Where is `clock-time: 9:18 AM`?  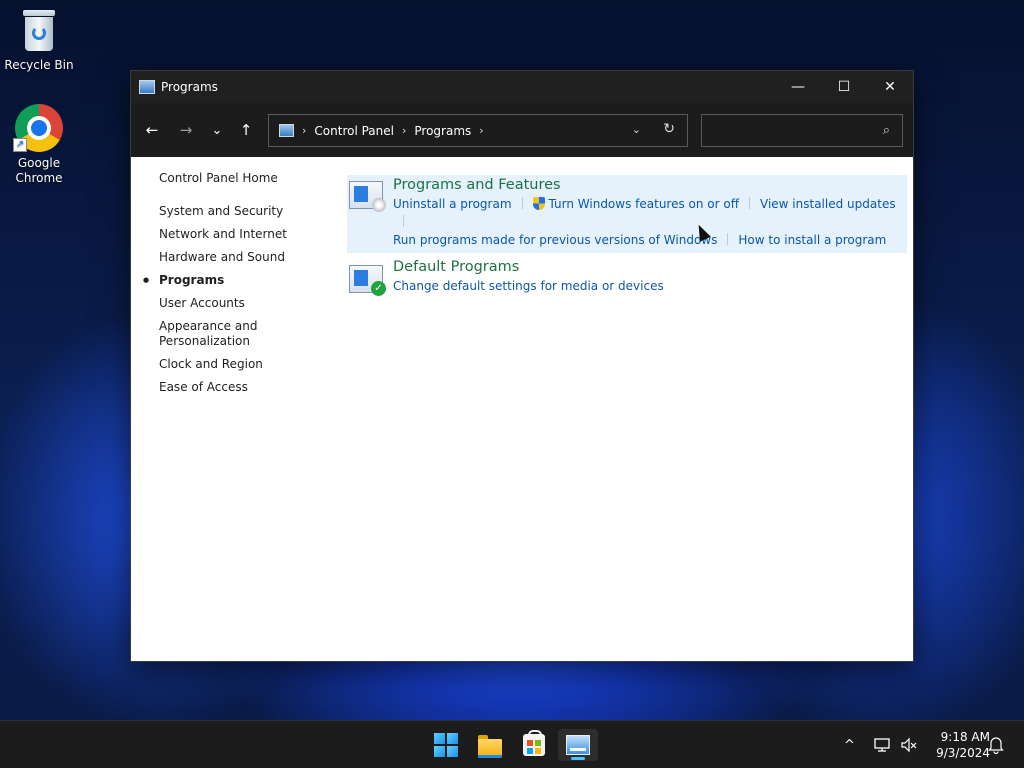 clock-time: 9:18 AM is located at coordinates (965, 737).